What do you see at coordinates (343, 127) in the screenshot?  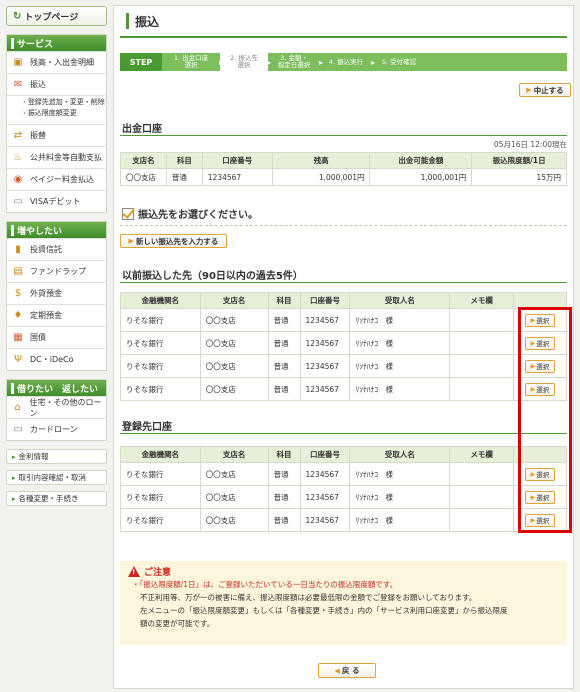 I see `withdraw-account-title: 出金口座` at bounding box center [343, 127].